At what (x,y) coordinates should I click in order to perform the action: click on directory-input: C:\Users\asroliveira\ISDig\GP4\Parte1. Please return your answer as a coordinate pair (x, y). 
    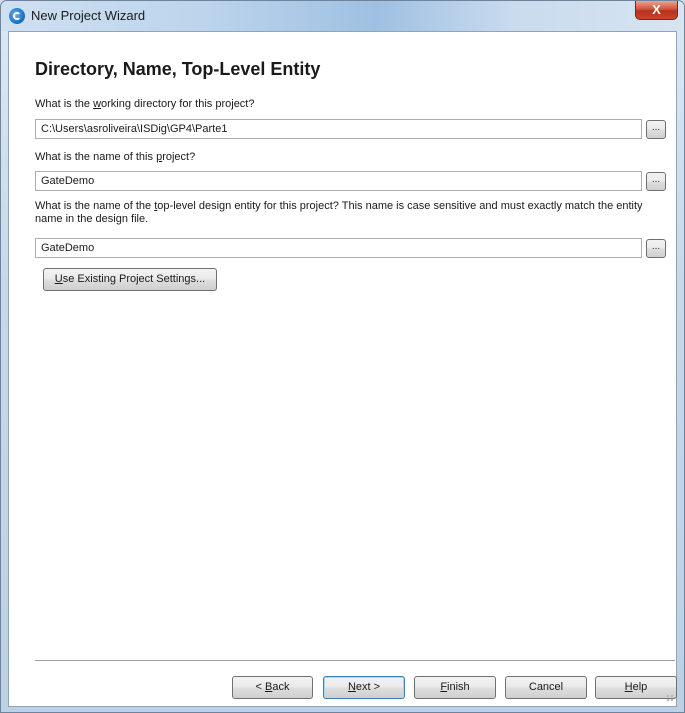
    Looking at the image, I should click on (338, 129).